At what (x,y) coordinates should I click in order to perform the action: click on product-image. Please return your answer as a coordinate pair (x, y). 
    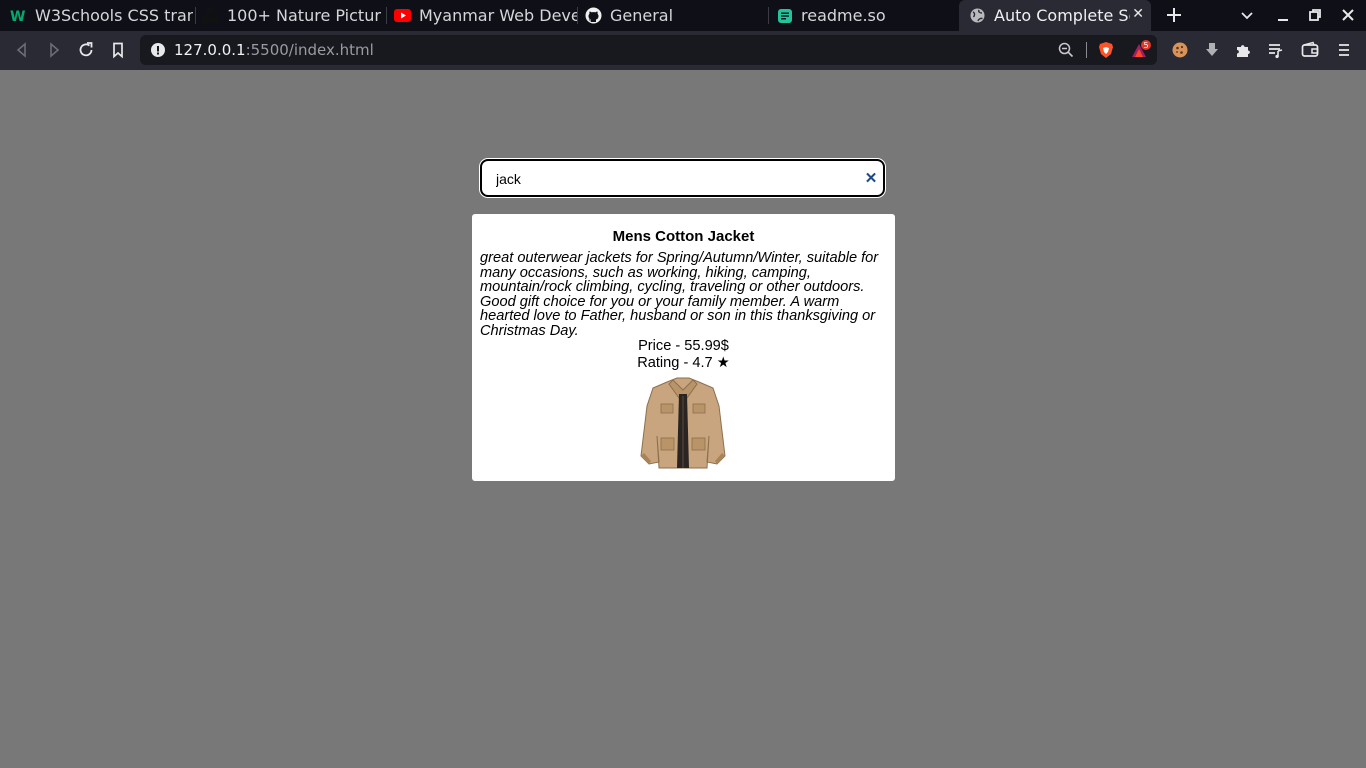
    Looking at the image, I should click on (683, 423).